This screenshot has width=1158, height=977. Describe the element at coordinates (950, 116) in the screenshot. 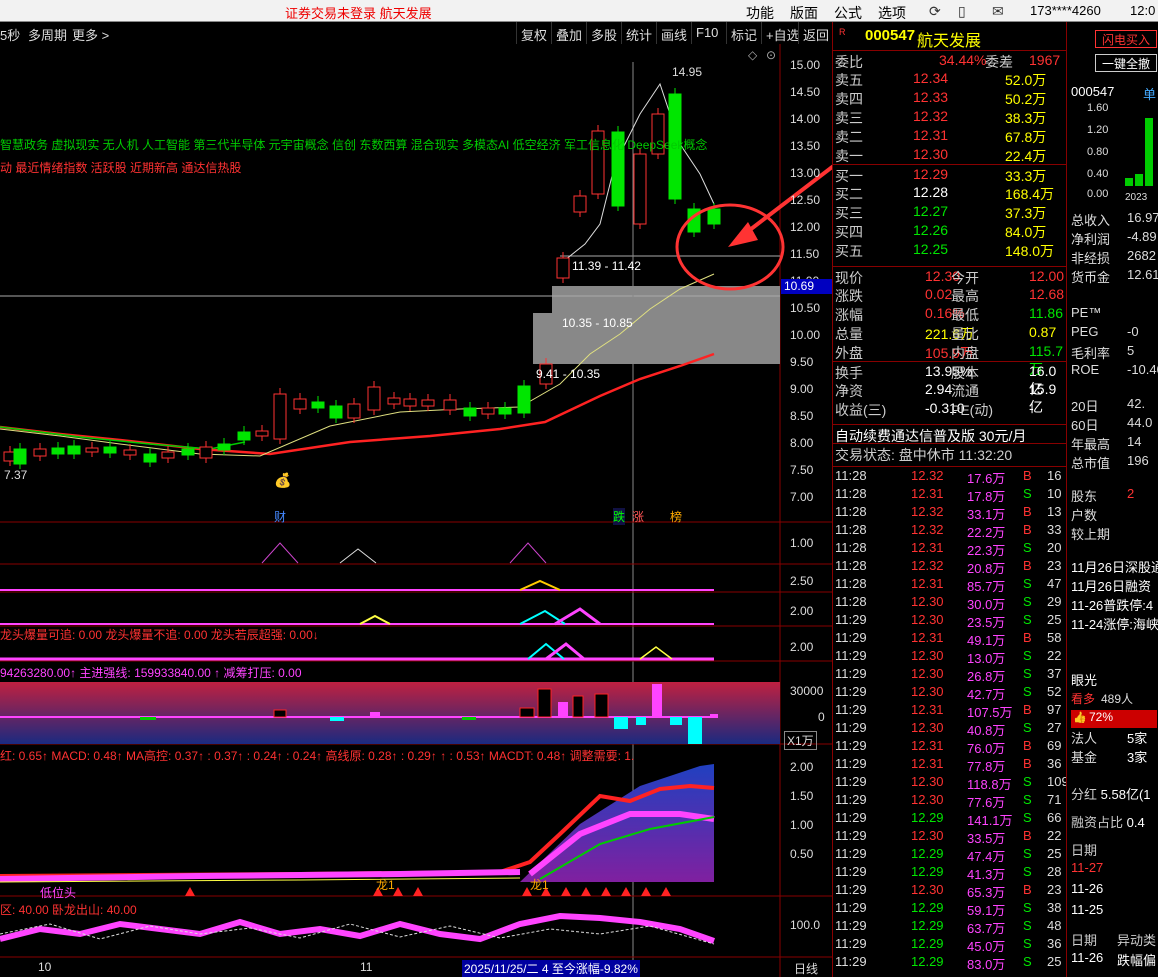

I see `orderbook-row: 卖三 12.32 38.3万` at that location.